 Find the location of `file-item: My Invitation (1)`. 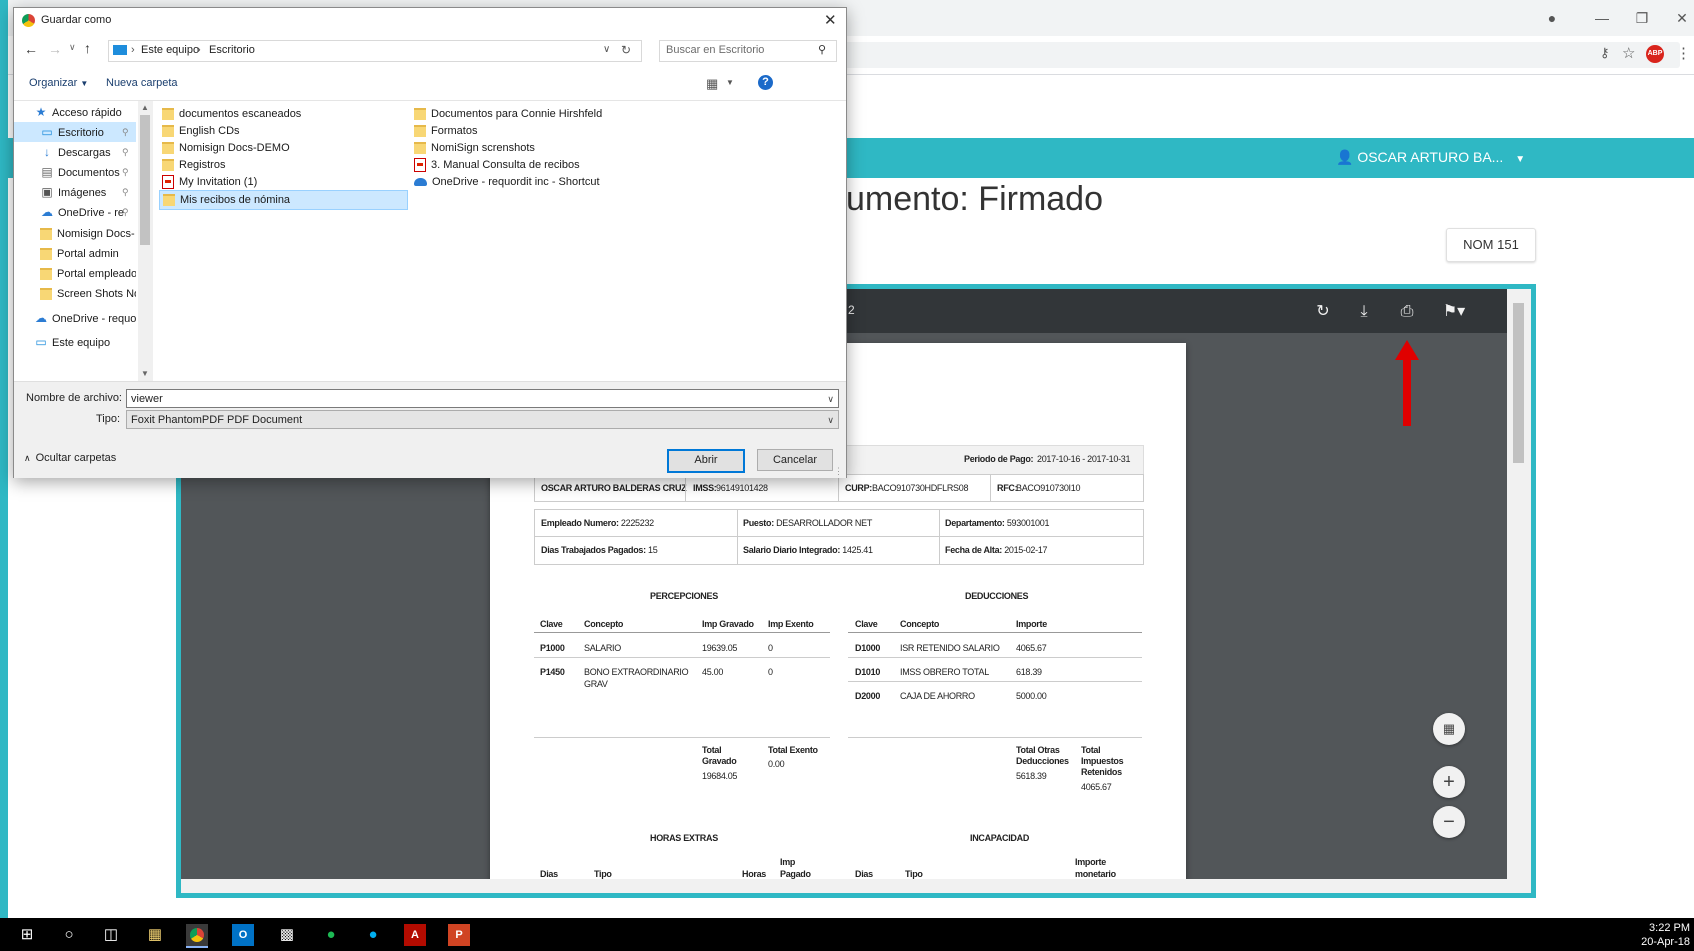

file-item: My Invitation (1) is located at coordinates (208, 182).